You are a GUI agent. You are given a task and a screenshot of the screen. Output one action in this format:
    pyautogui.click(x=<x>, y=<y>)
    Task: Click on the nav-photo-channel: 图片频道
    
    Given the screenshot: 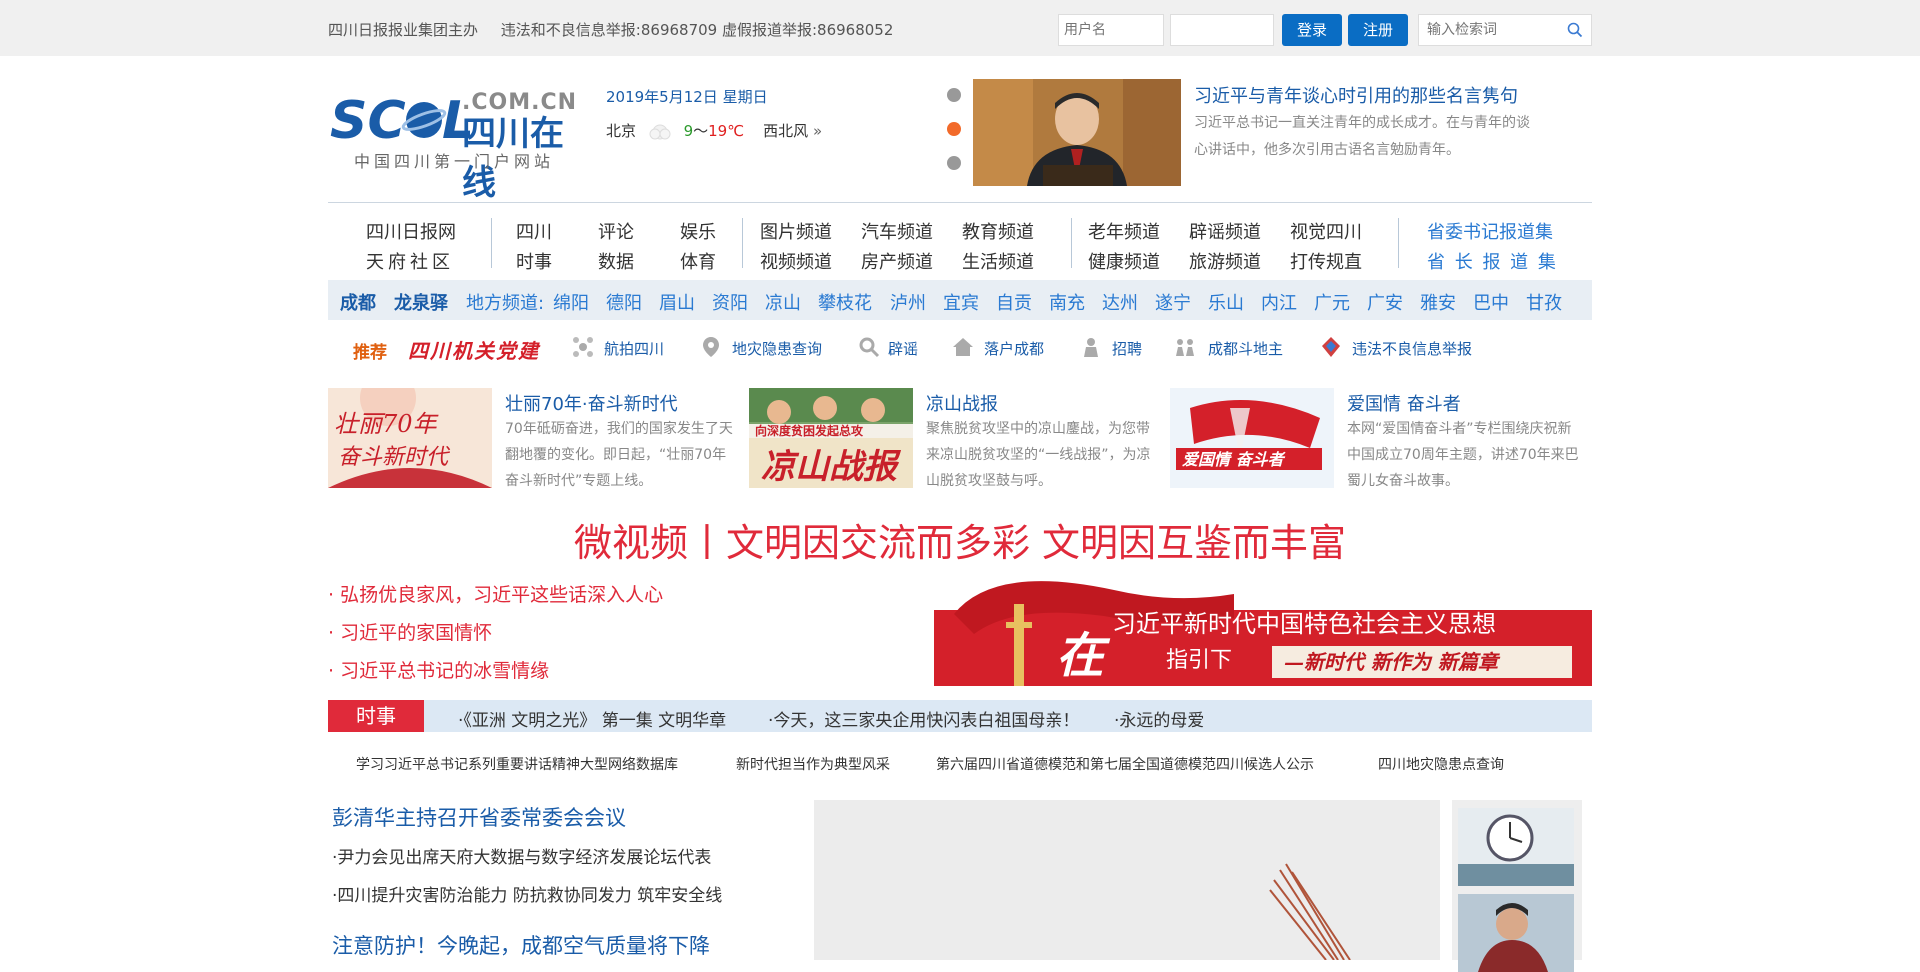 What is the action you would take?
    pyautogui.click(x=796, y=231)
    